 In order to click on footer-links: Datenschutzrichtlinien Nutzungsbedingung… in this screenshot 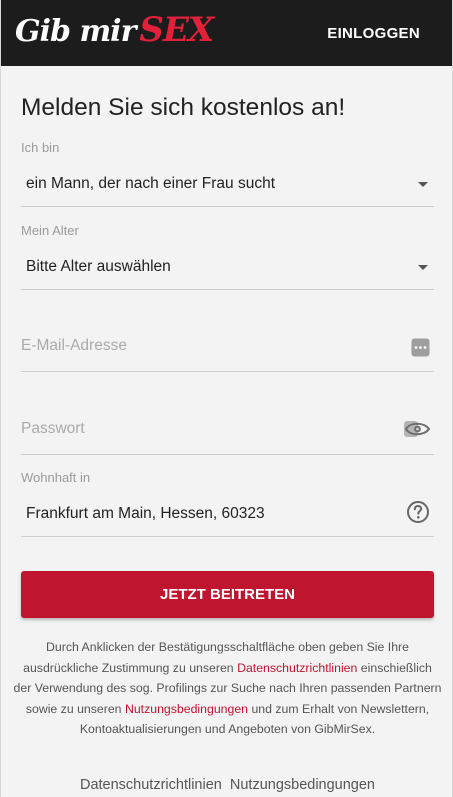, I will do `click(227, 785)`.